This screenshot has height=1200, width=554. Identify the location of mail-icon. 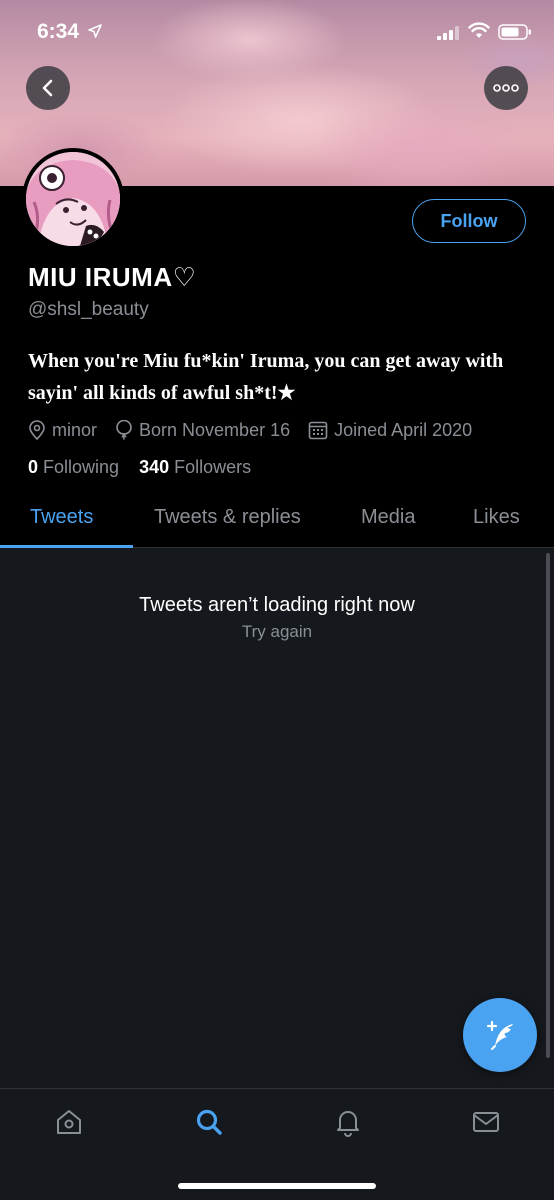
(486, 1122).